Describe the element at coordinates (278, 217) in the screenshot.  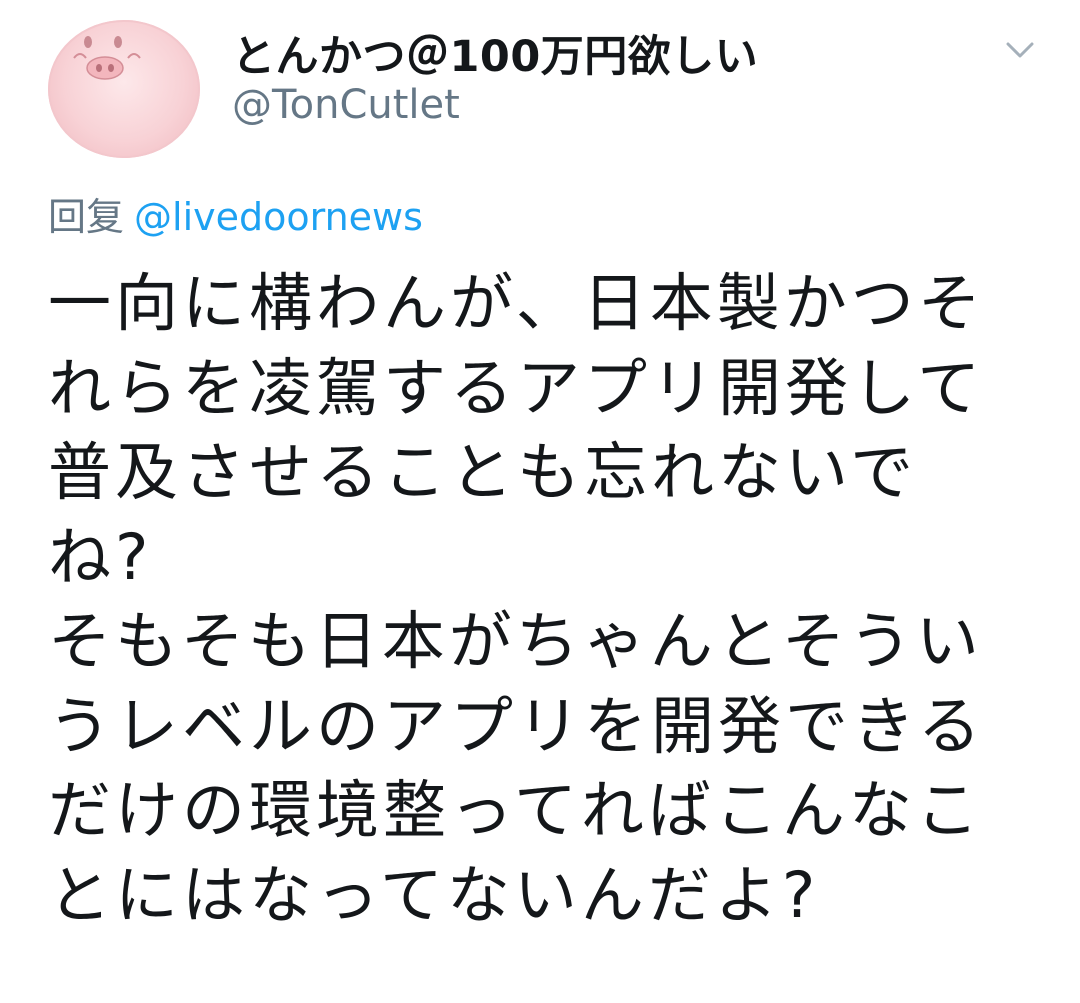
I see `reply-mention-link: @livedoornews` at that location.